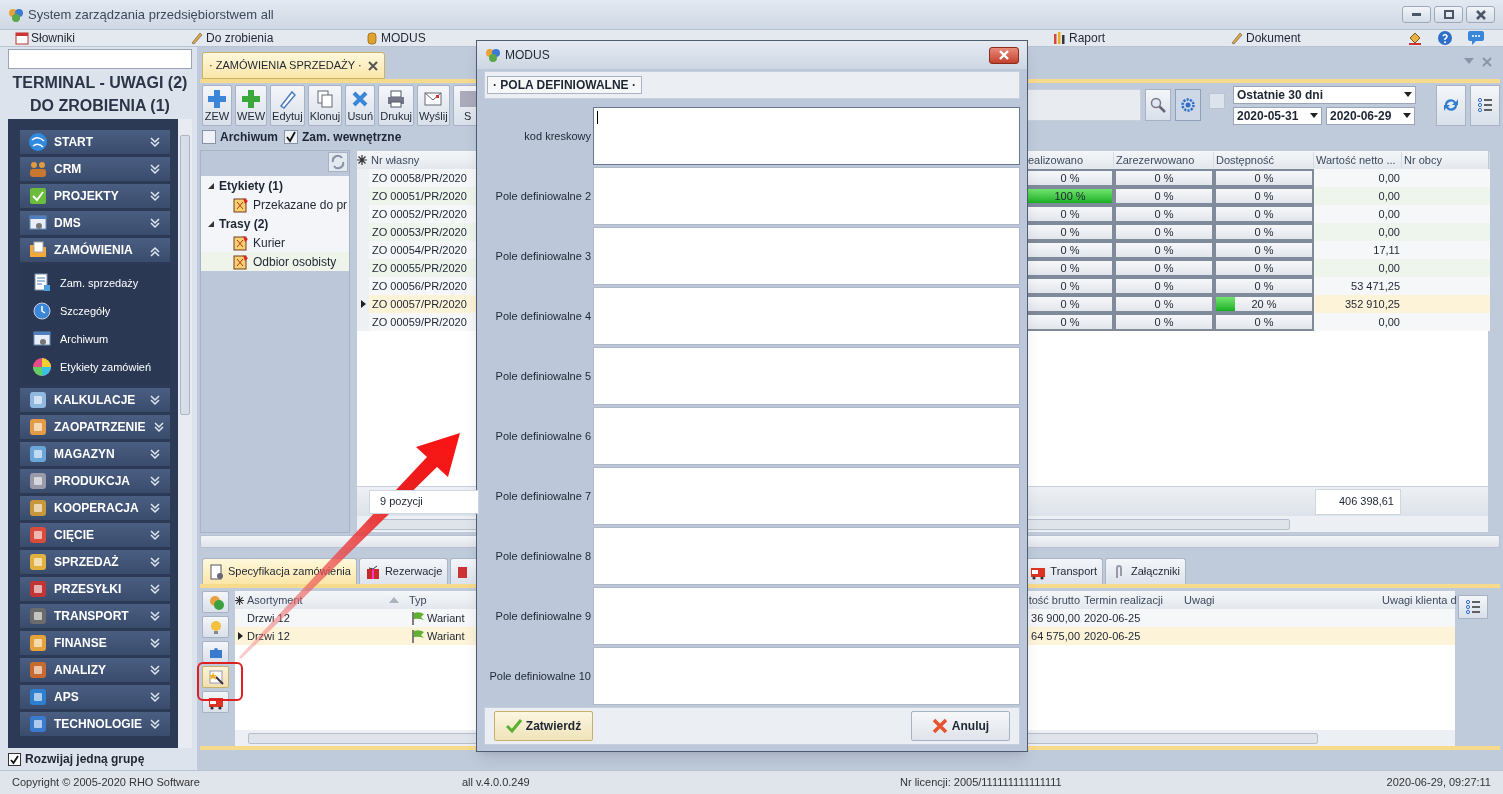  What do you see at coordinates (424, 232) in the screenshot?
I see `table-cell: ZO 00053/PR/2020` at bounding box center [424, 232].